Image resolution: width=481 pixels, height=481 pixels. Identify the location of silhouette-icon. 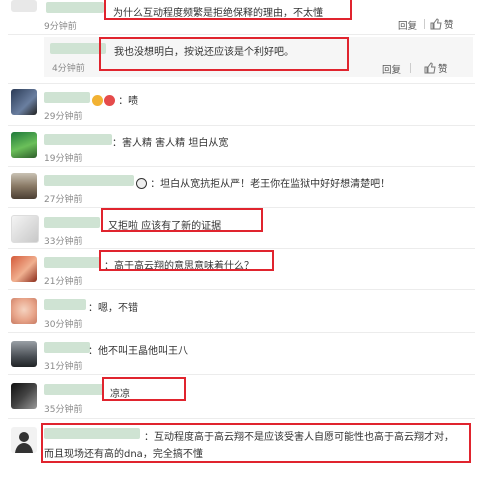
(24, 442).